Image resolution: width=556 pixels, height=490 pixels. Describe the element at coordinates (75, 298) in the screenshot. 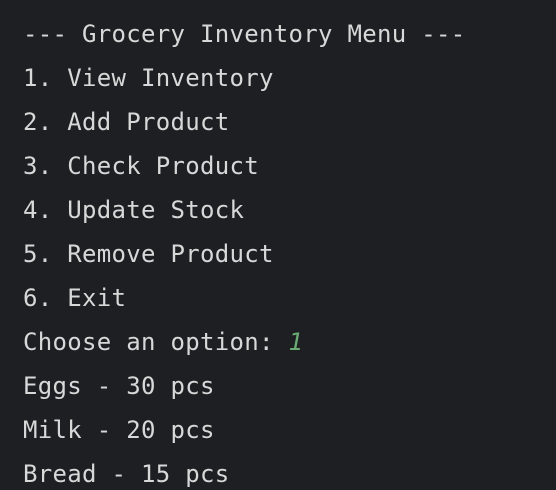

I see `menu-item-exit: 6. Exit` at that location.